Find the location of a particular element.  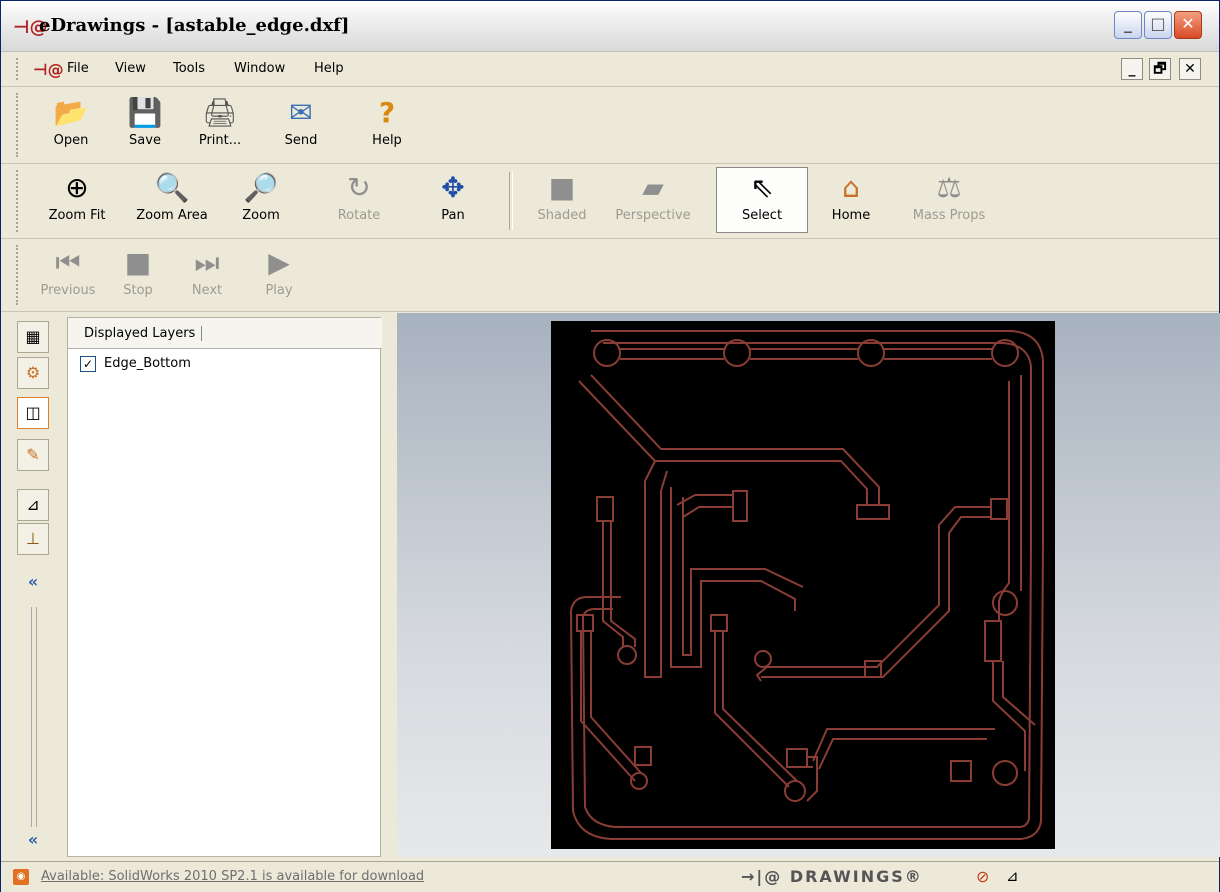

menu-view: View is located at coordinates (130, 68).